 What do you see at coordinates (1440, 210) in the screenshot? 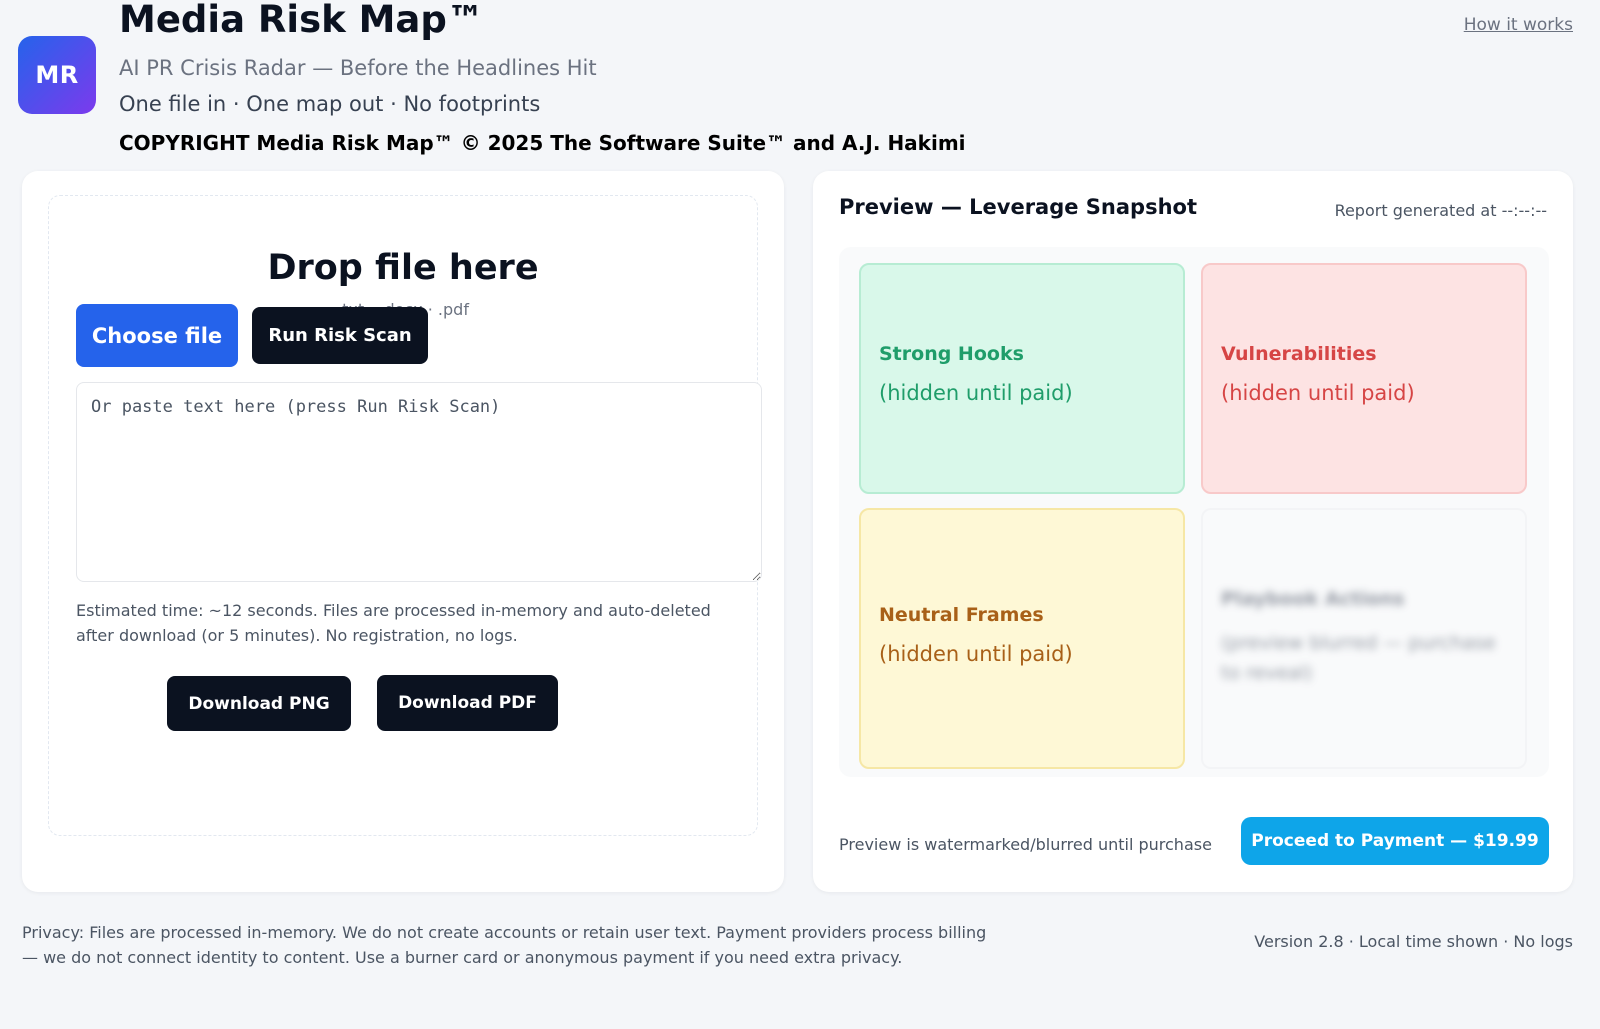
I see `report-generated-time: Report generated at --:--:--` at bounding box center [1440, 210].